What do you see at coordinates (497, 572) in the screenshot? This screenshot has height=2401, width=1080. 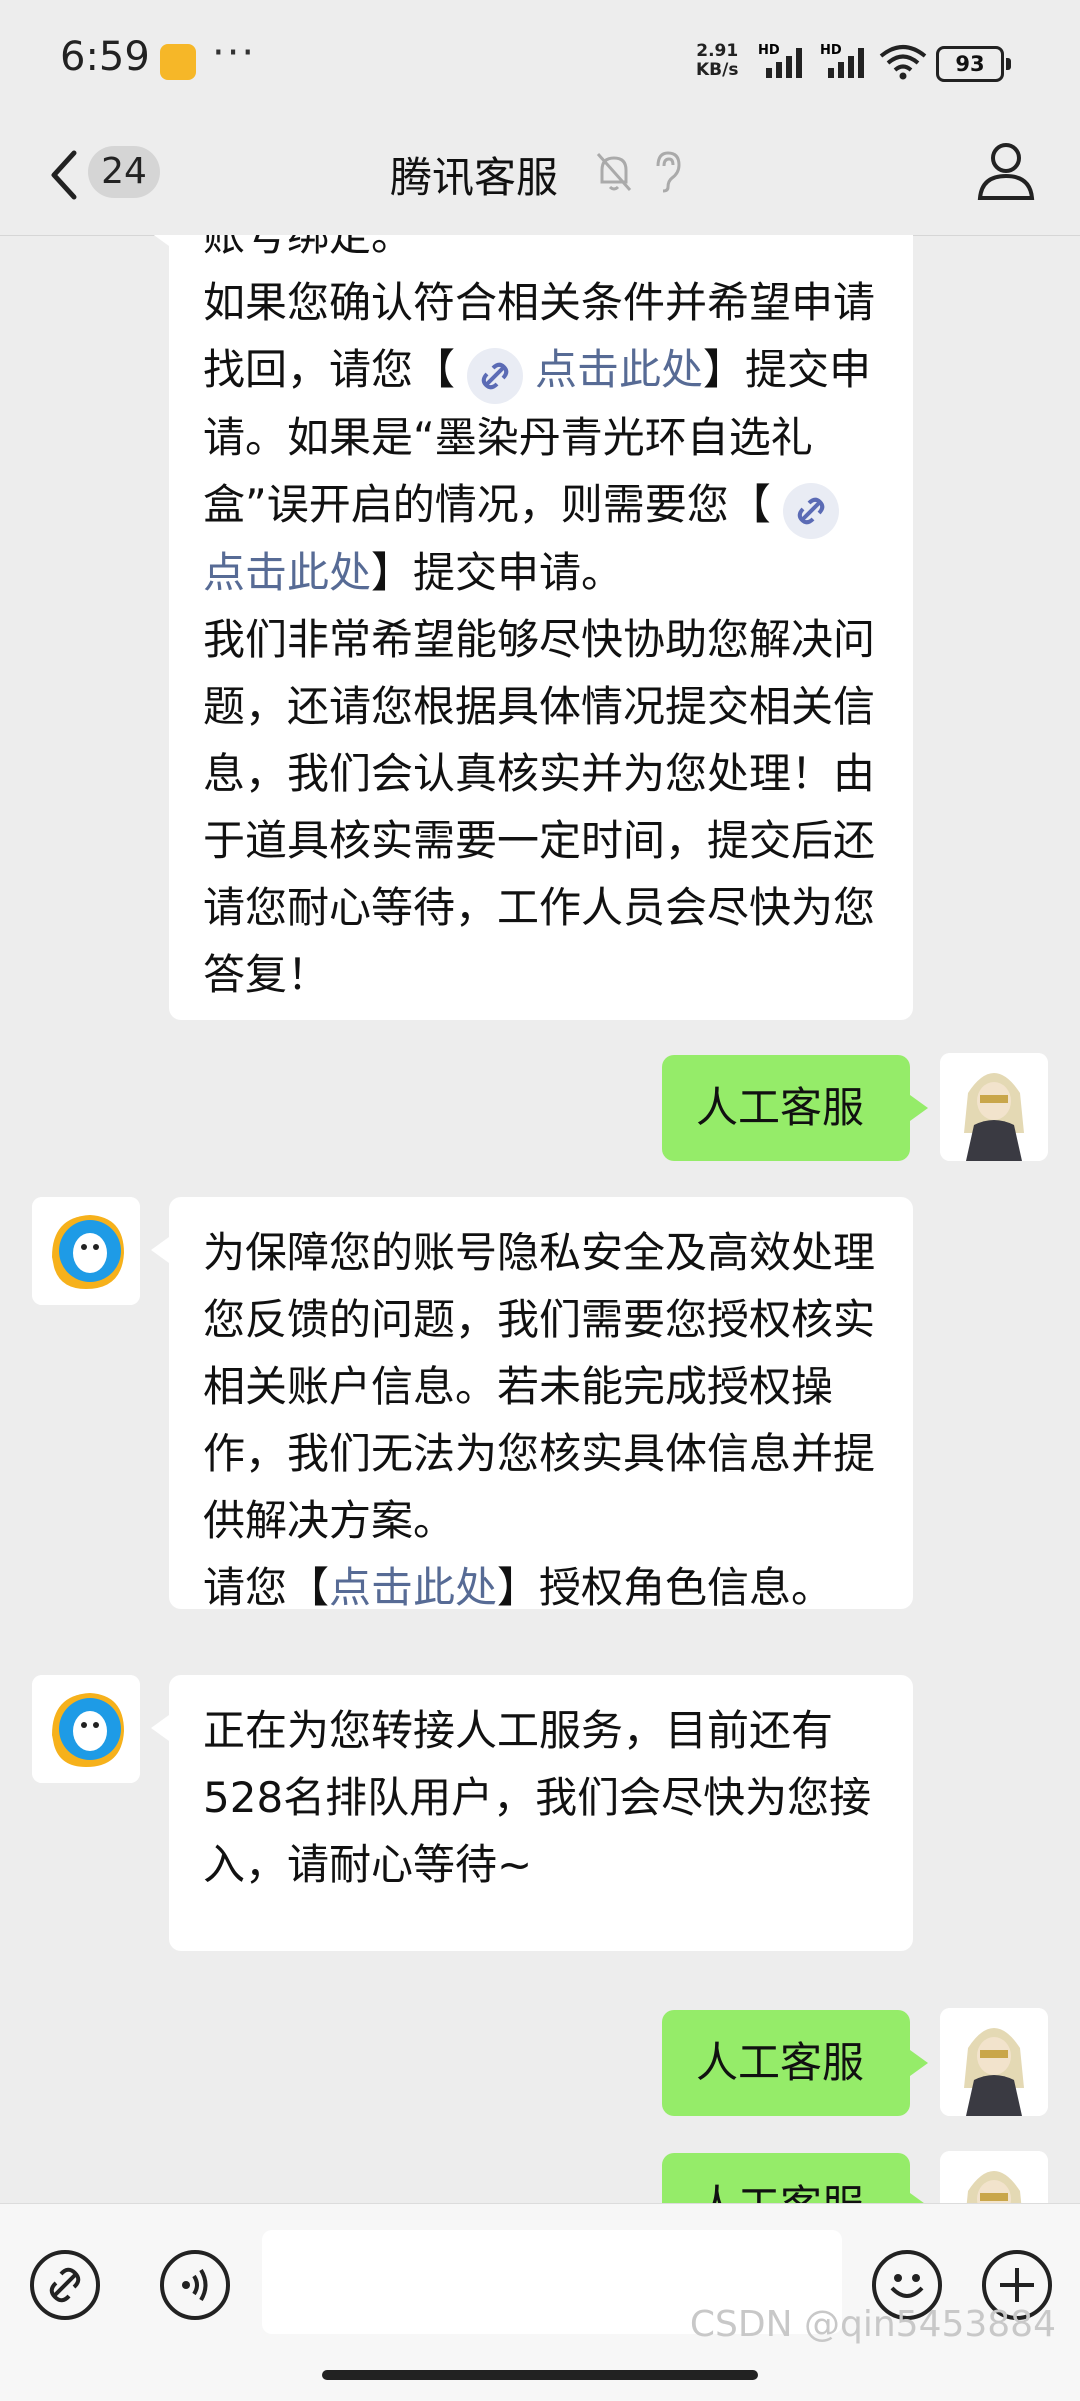 I see `message-text-part: 】提交申请。` at bounding box center [497, 572].